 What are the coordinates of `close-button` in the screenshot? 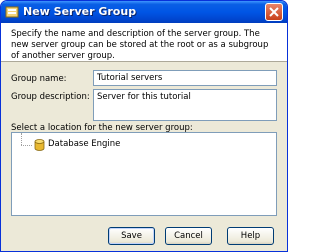 It's located at (274, 12).